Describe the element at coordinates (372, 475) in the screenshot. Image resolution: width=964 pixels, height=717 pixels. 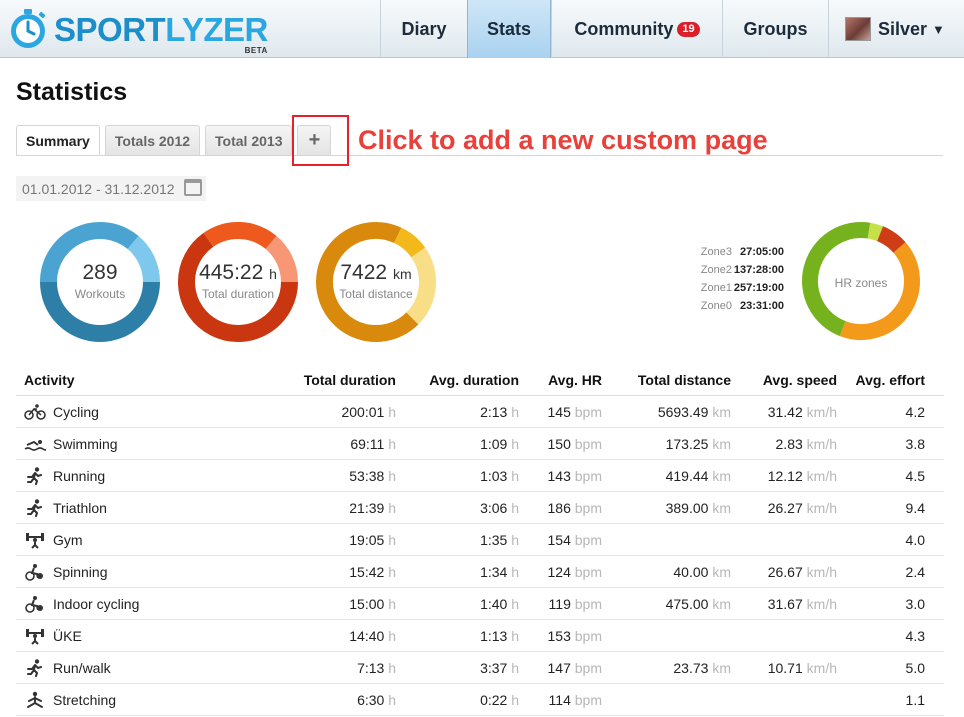
I see `total-duration-cell: 53:38 h` at that location.